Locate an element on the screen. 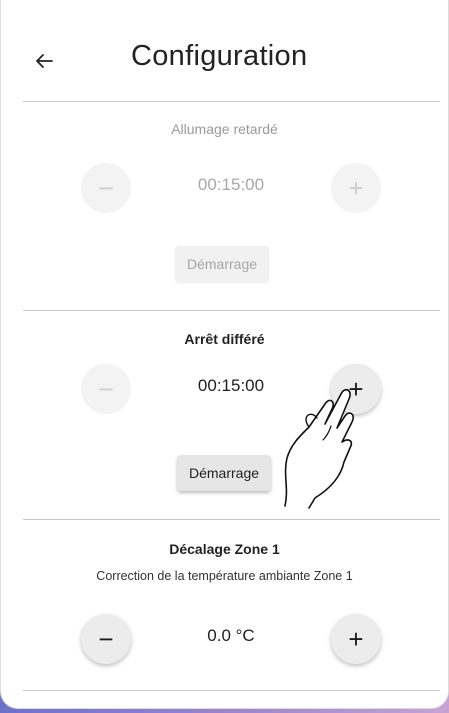  delayed-stop-section: Arrêt différé is located at coordinates (224, 339).